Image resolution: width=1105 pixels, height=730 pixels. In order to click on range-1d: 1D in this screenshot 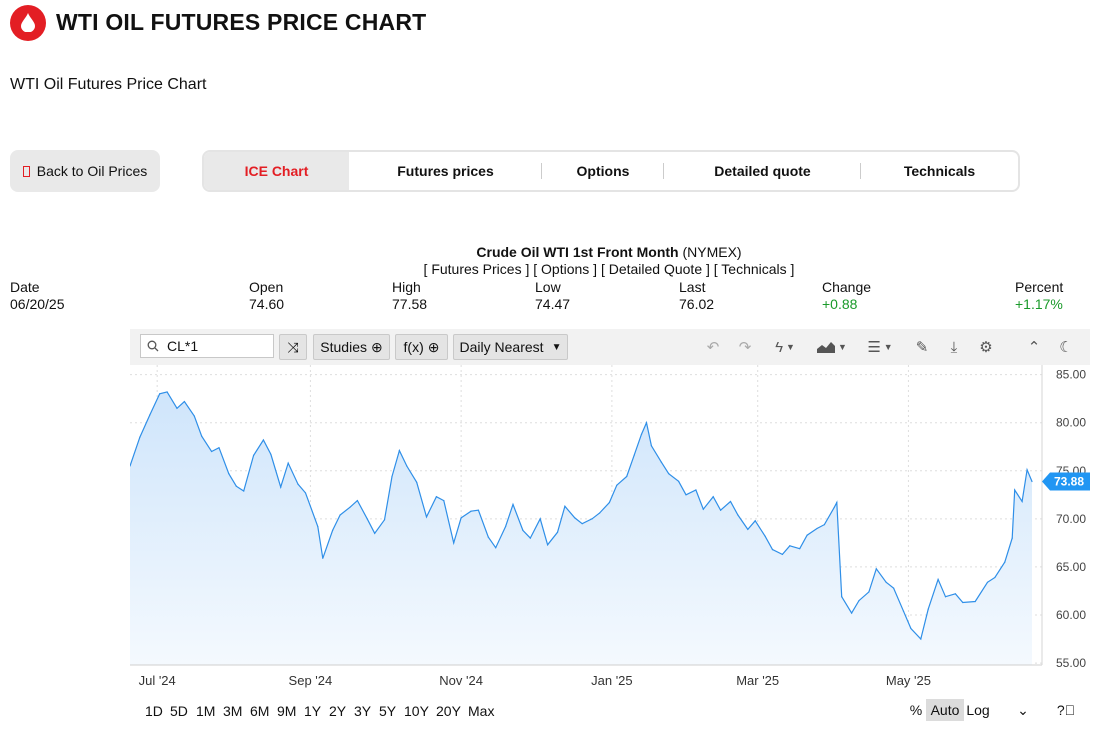, I will do `click(154, 711)`.